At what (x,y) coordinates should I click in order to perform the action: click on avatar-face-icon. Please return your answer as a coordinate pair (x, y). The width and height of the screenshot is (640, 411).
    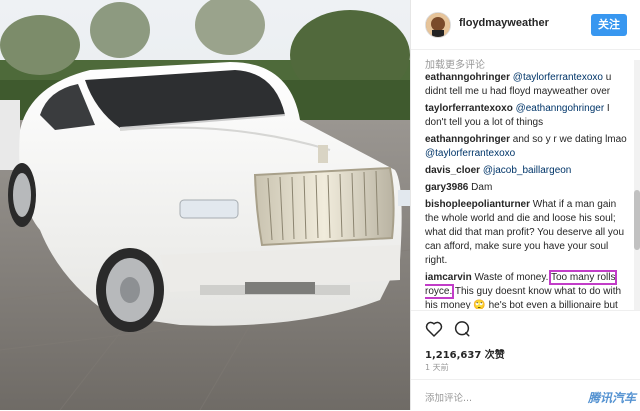
    Looking at the image, I should click on (438, 25).